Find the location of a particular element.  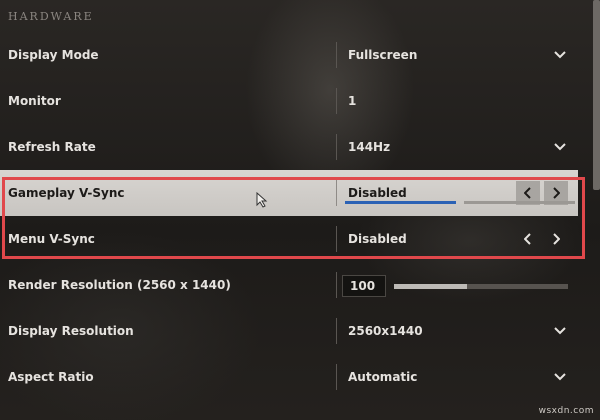

setting-row-aspect-ratio: Aspect Ratio Automatic is located at coordinates (289, 377).